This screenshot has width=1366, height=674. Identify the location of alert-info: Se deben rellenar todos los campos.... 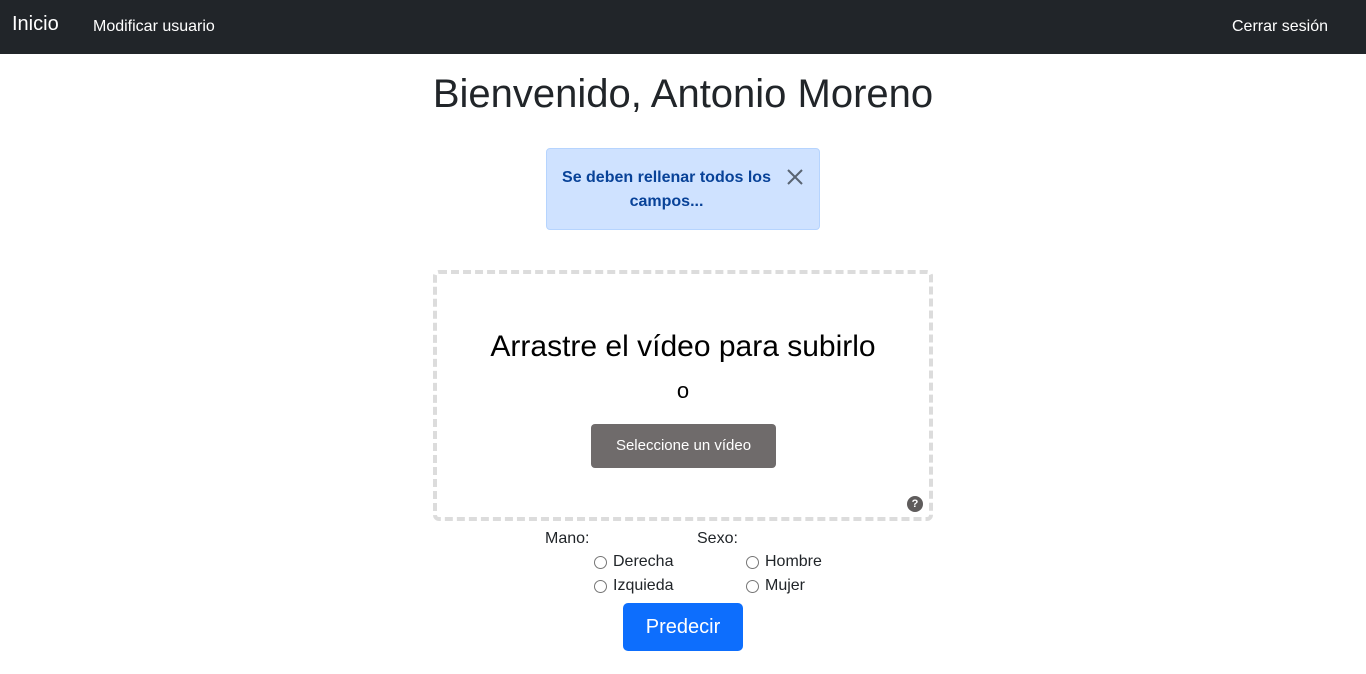
(683, 189).